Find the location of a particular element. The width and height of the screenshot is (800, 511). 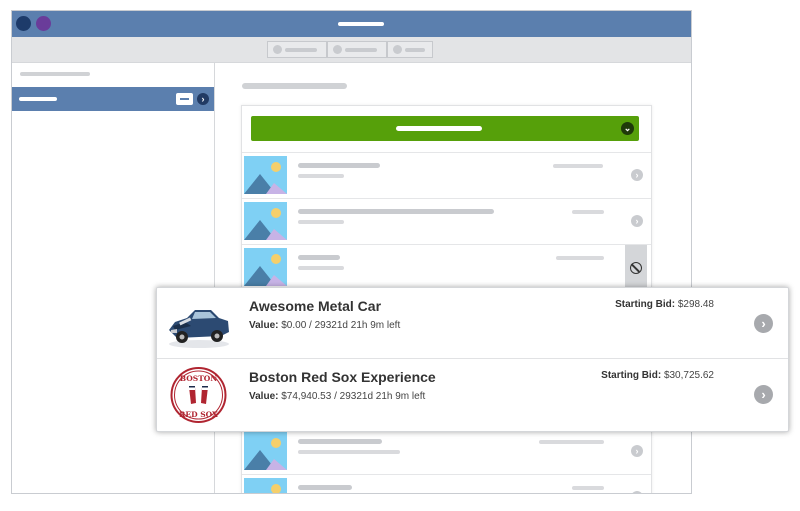

logo-text-bottom: RED SOX is located at coordinates (198, 414).